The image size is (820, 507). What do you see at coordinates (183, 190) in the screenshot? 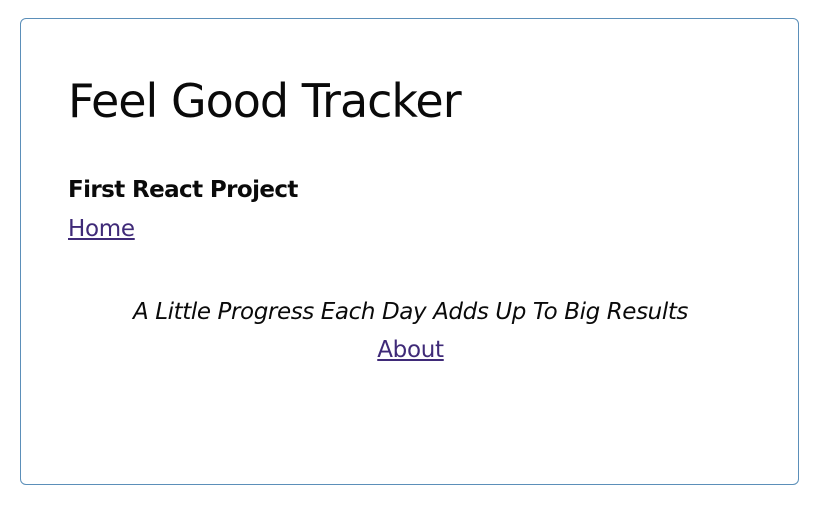
I see `page-subtitle: First React Project` at bounding box center [183, 190].